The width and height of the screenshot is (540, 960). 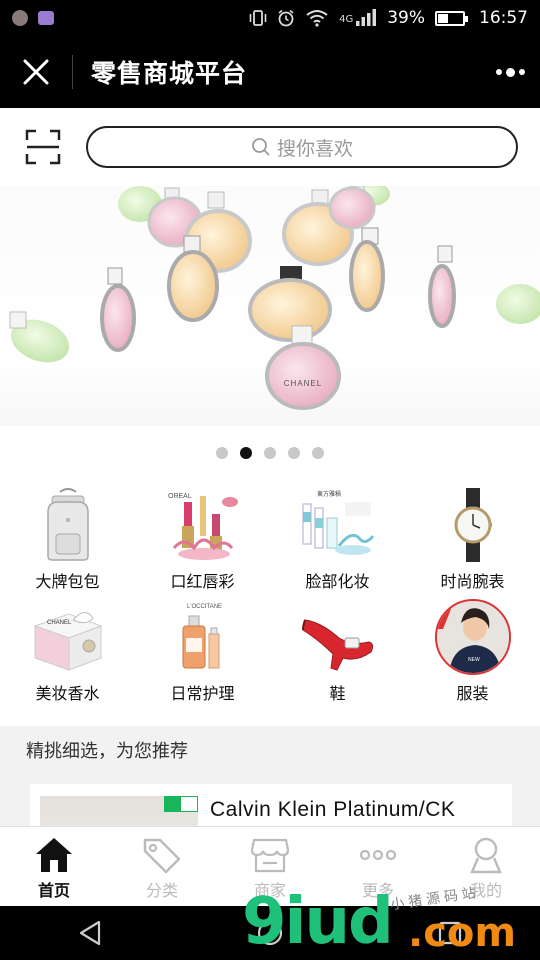 What do you see at coordinates (472, 581) in the screenshot?
I see `category-label: 时尚腕表` at bounding box center [472, 581].